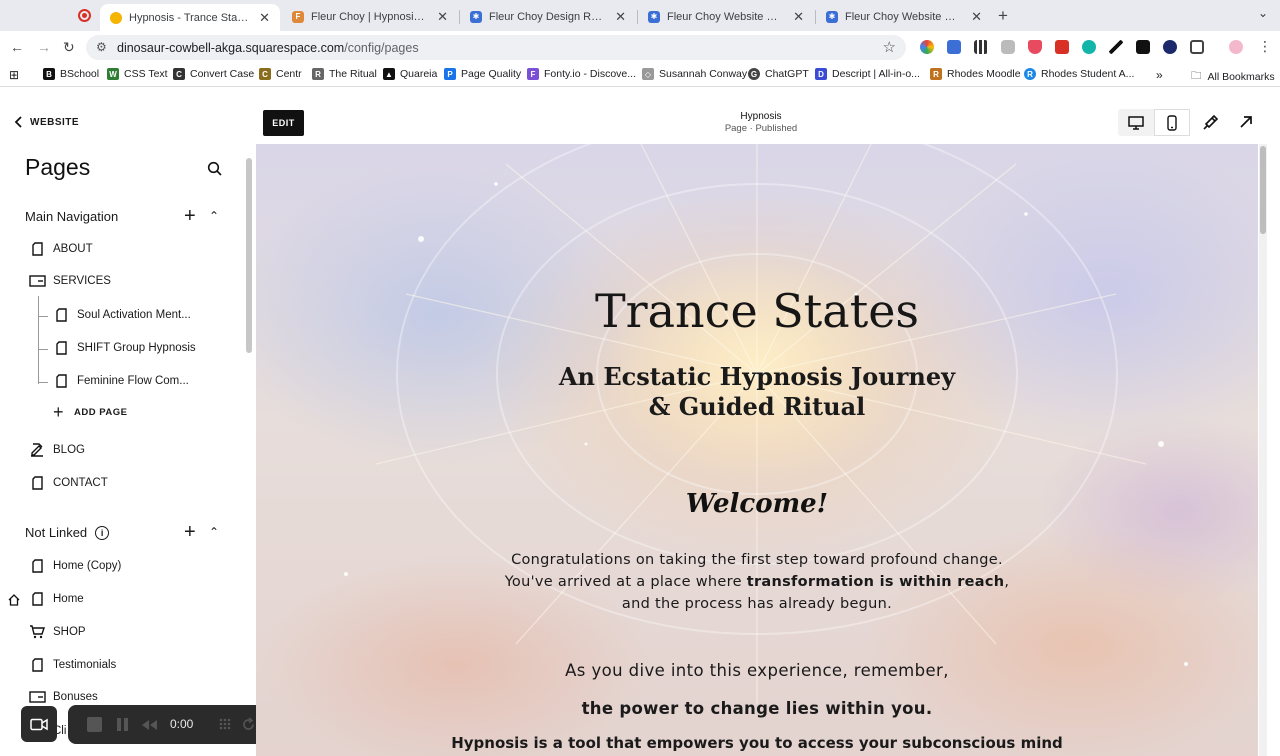  Describe the element at coordinates (1035, 47) in the screenshot. I see `pocket-icon` at that location.